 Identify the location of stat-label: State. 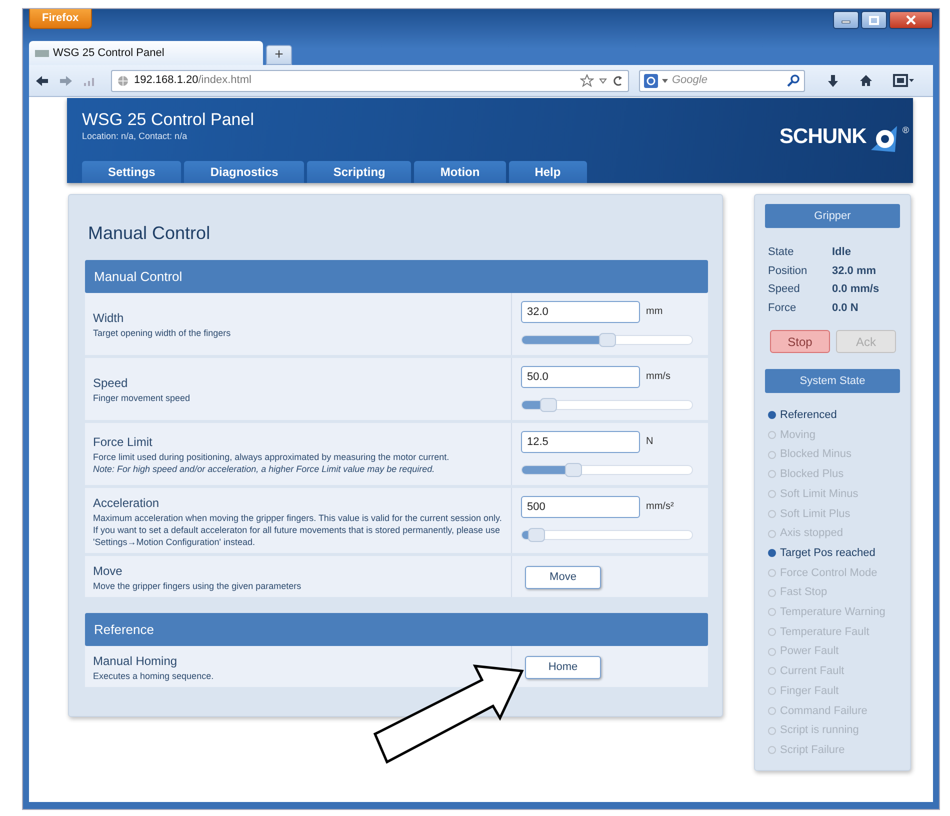
(781, 252).